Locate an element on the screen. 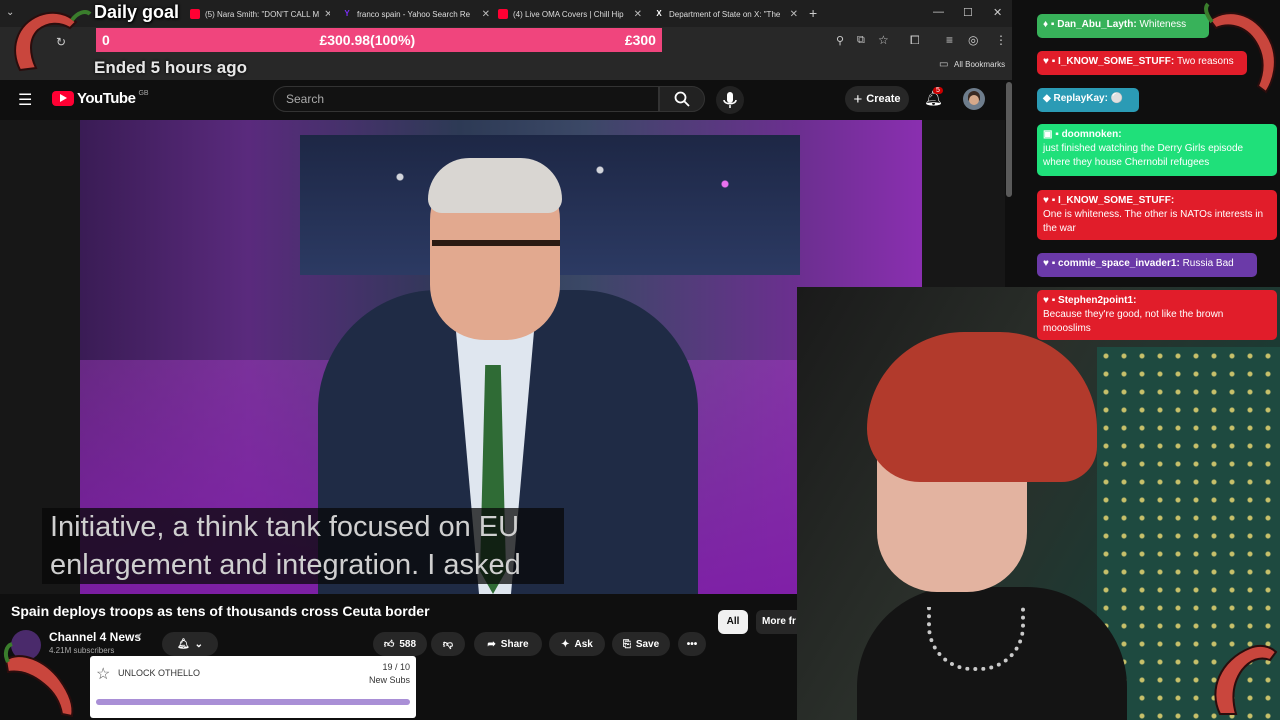 The image size is (1280, 720). like-button: 👍︎ 588 is located at coordinates (400, 644).